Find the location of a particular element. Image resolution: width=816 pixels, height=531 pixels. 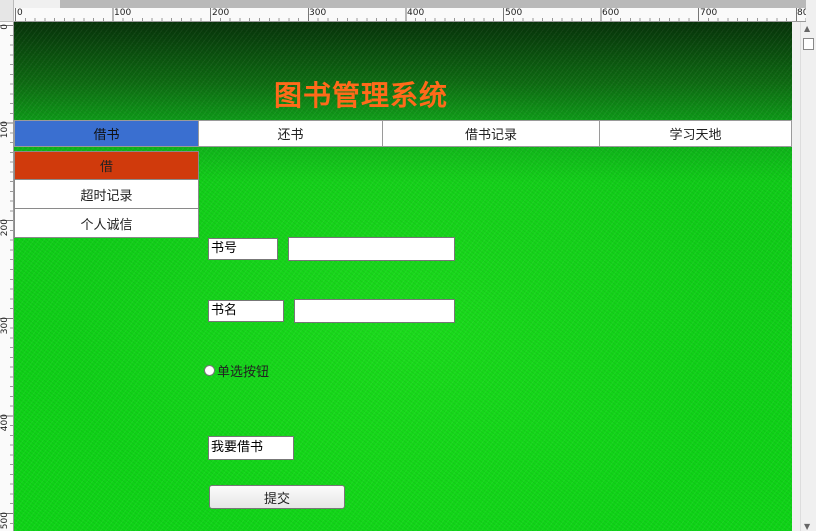

ruler-label: 80 is located at coordinates (801, 13).